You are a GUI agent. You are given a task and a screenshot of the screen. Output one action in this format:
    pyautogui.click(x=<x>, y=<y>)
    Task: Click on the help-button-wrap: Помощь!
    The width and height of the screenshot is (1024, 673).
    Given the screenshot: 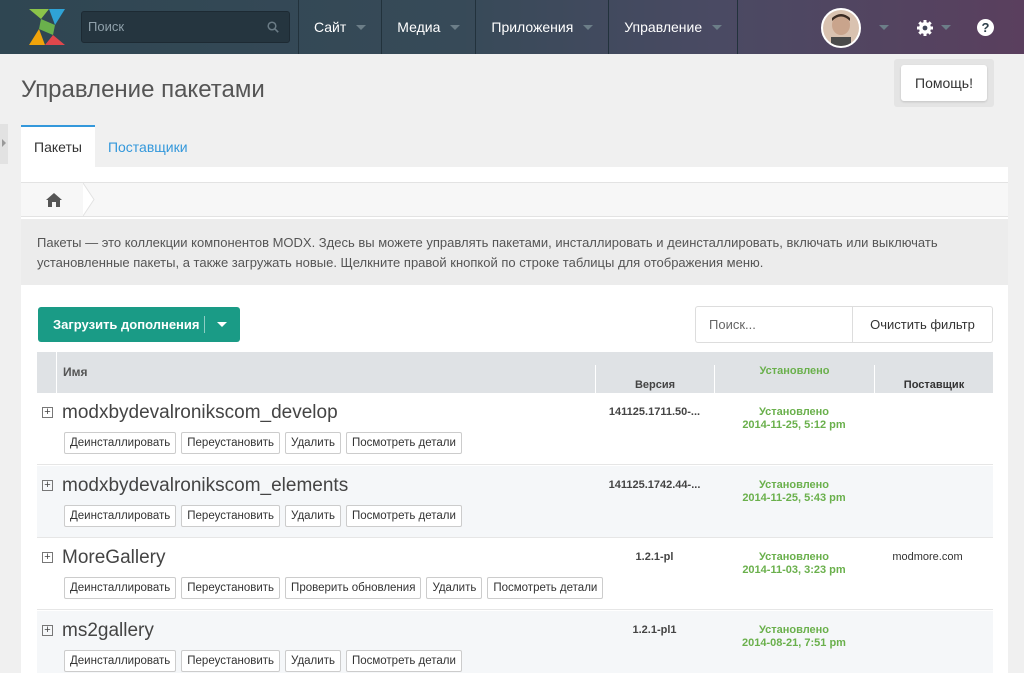 What is the action you would take?
    pyautogui.click(x=944, y=83)
    